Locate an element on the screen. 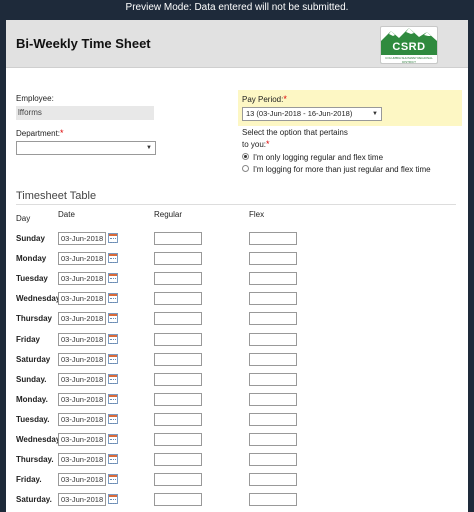 The width and height of the screenshot is (474, 512). pay-period-label-text: Pay Period: is located at coordinates (263, 99).